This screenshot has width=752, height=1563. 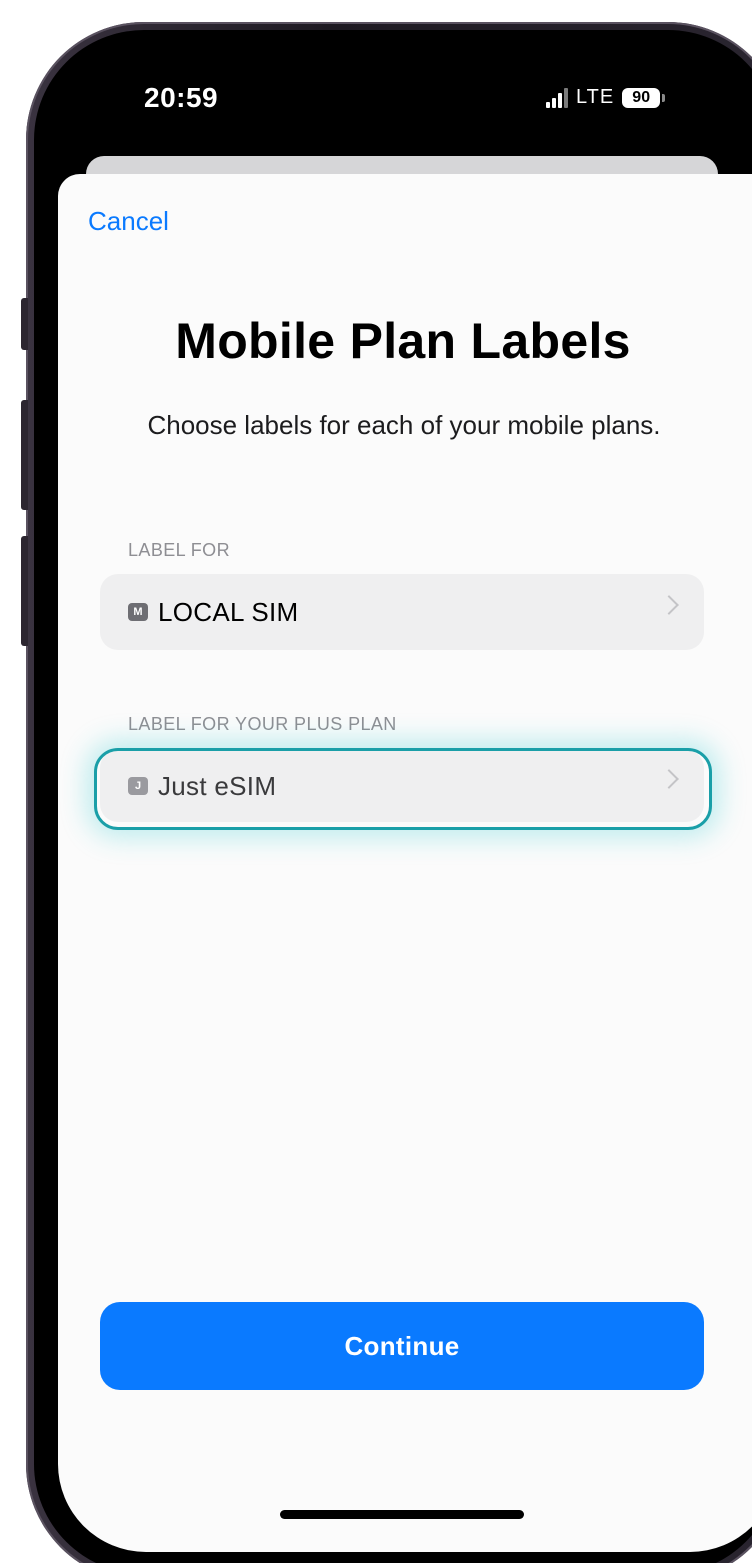 What do you see at coordinates (228, 611) in the screenshot?
I see `plan-label: LOCAL SIM` at bounding box center [228, 611].